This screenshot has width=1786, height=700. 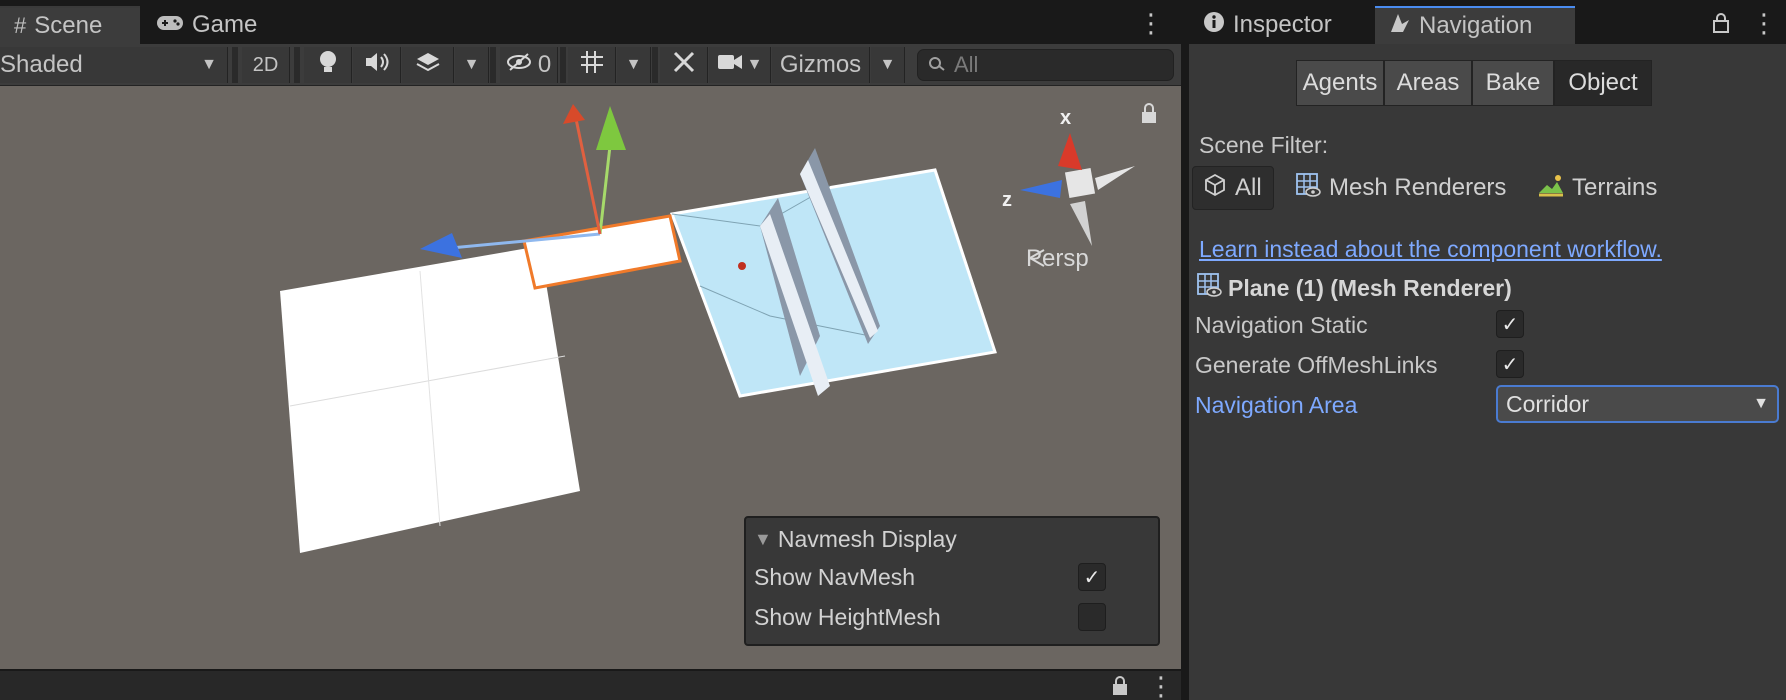 I want to click on filter-terrains-button: Terrains, so click(x=1597, y=188).